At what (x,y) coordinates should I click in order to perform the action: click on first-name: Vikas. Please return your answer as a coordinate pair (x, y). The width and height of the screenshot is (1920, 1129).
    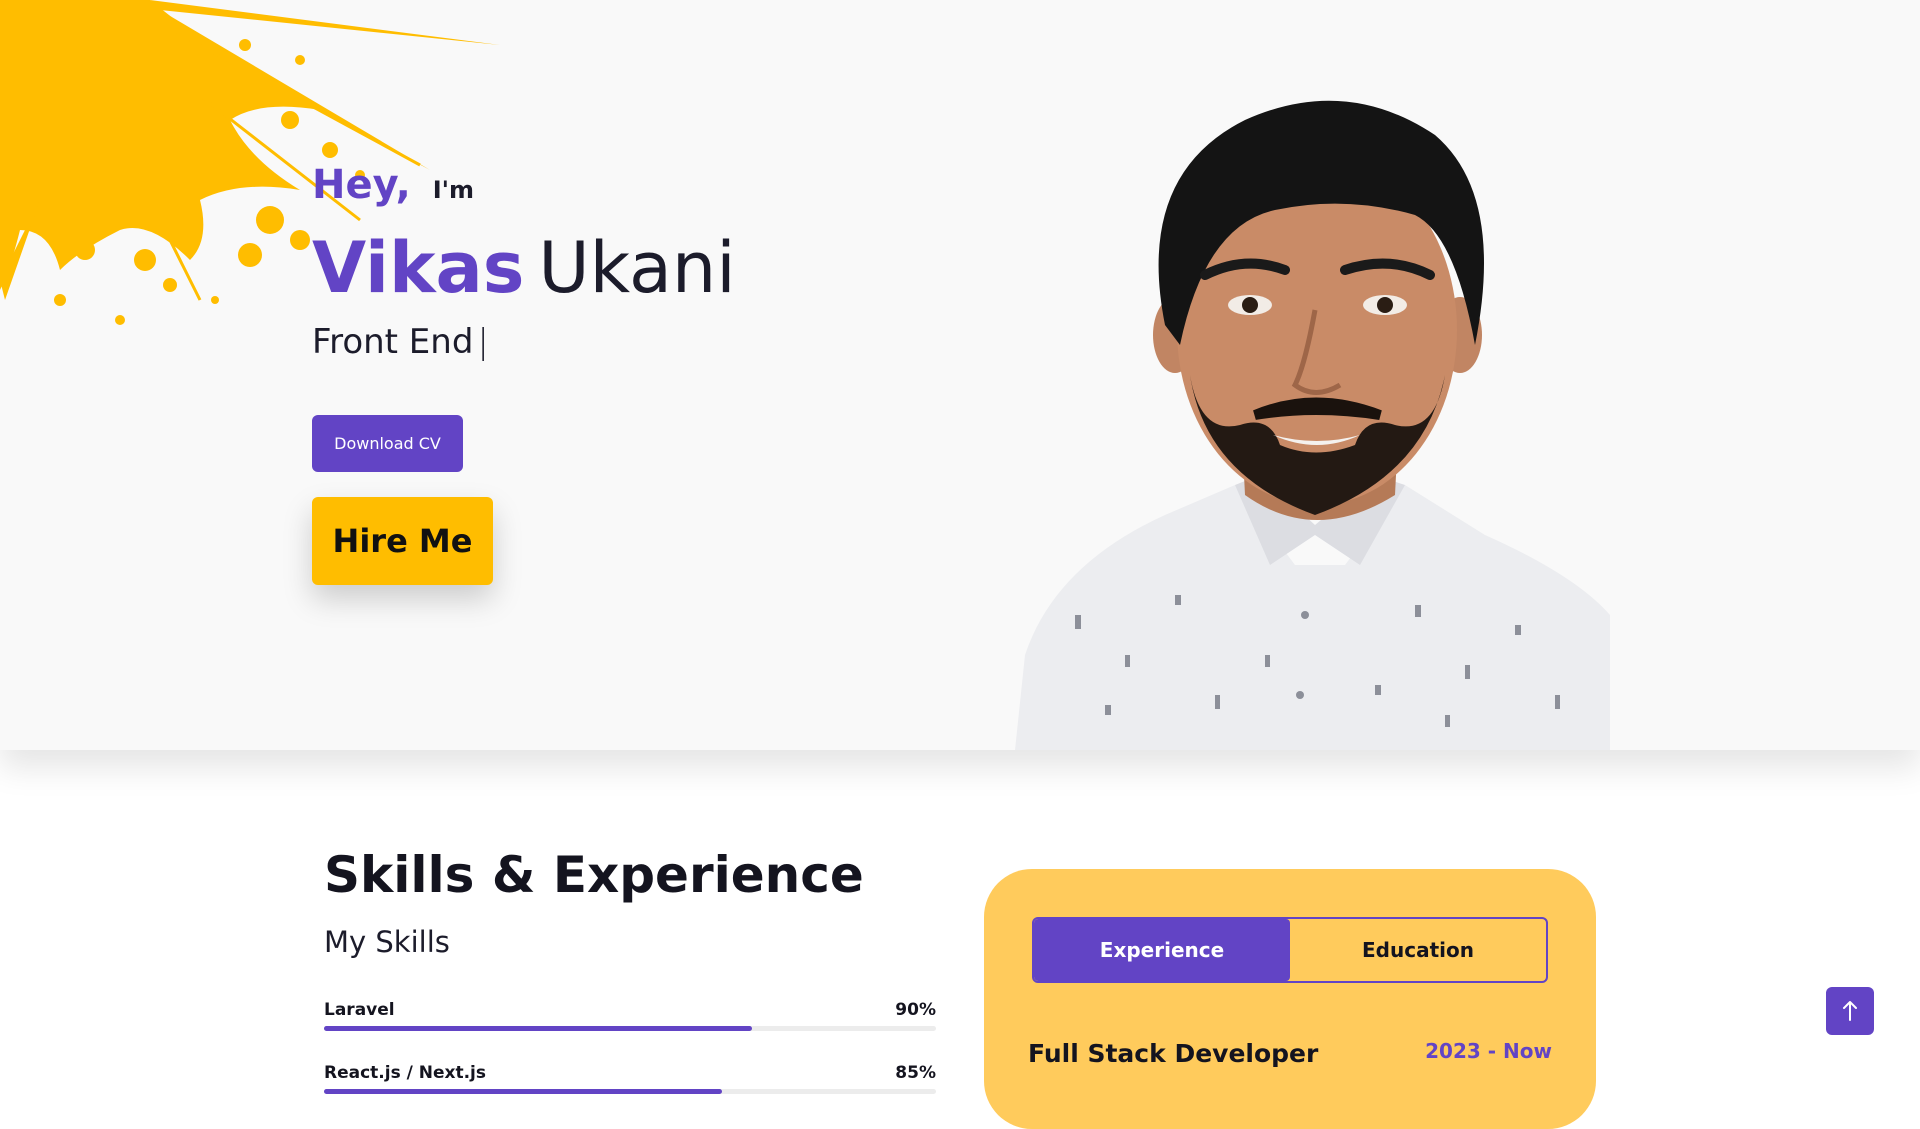
    Looking at the image, I should click on (418, 268).